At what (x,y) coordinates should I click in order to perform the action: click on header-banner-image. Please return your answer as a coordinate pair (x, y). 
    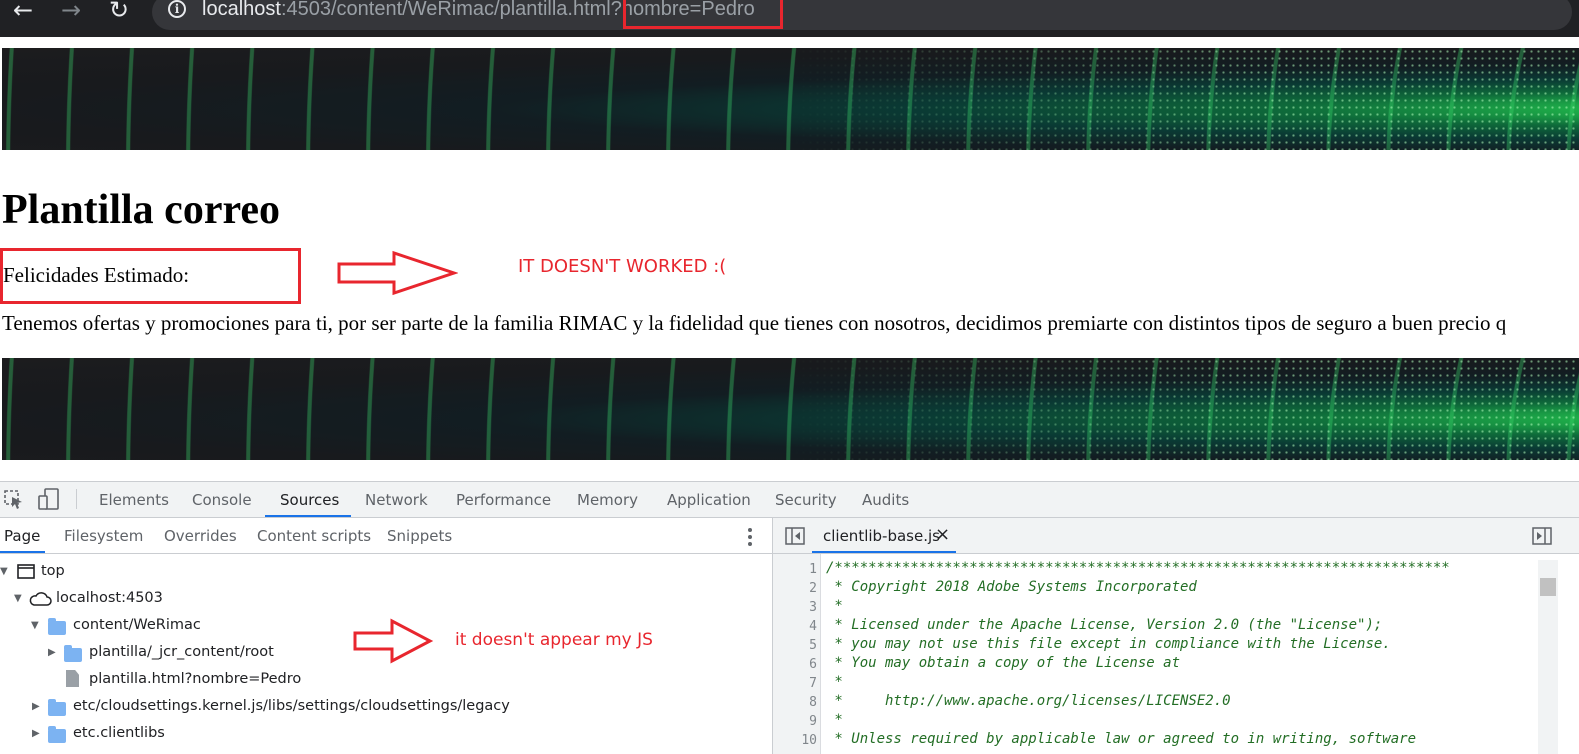
    Looking at the image, I should click on (790, 99).